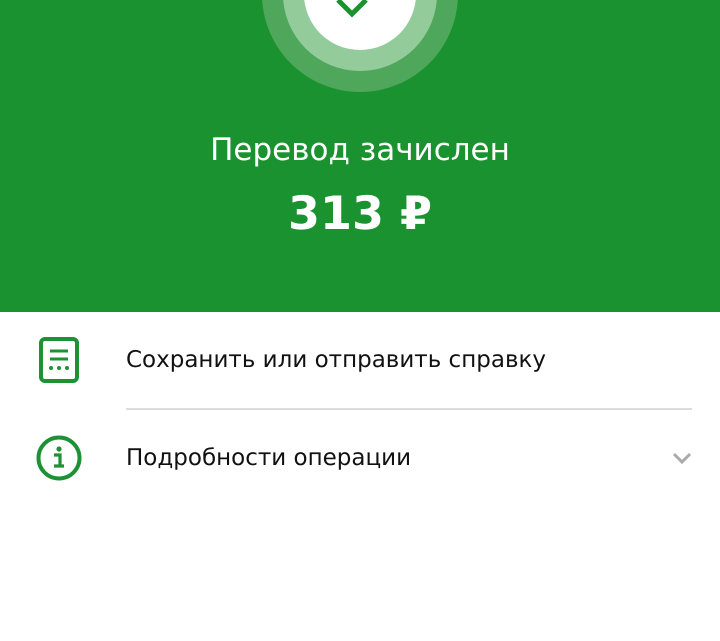 This screenshot has height=641, width=720. What do you see at coordinates (59, 360) in the screenshot?
I see `document-icon` at bounding box center [59, 360].